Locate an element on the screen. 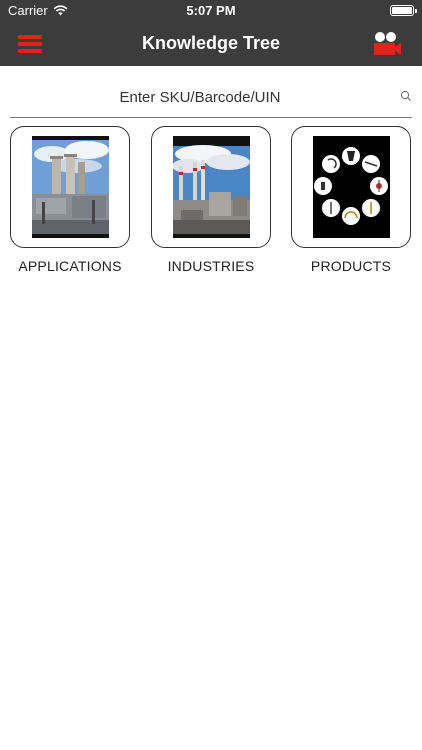 The image size is (422, 750). industrial-towers-image is located at coordinates (70, 187).